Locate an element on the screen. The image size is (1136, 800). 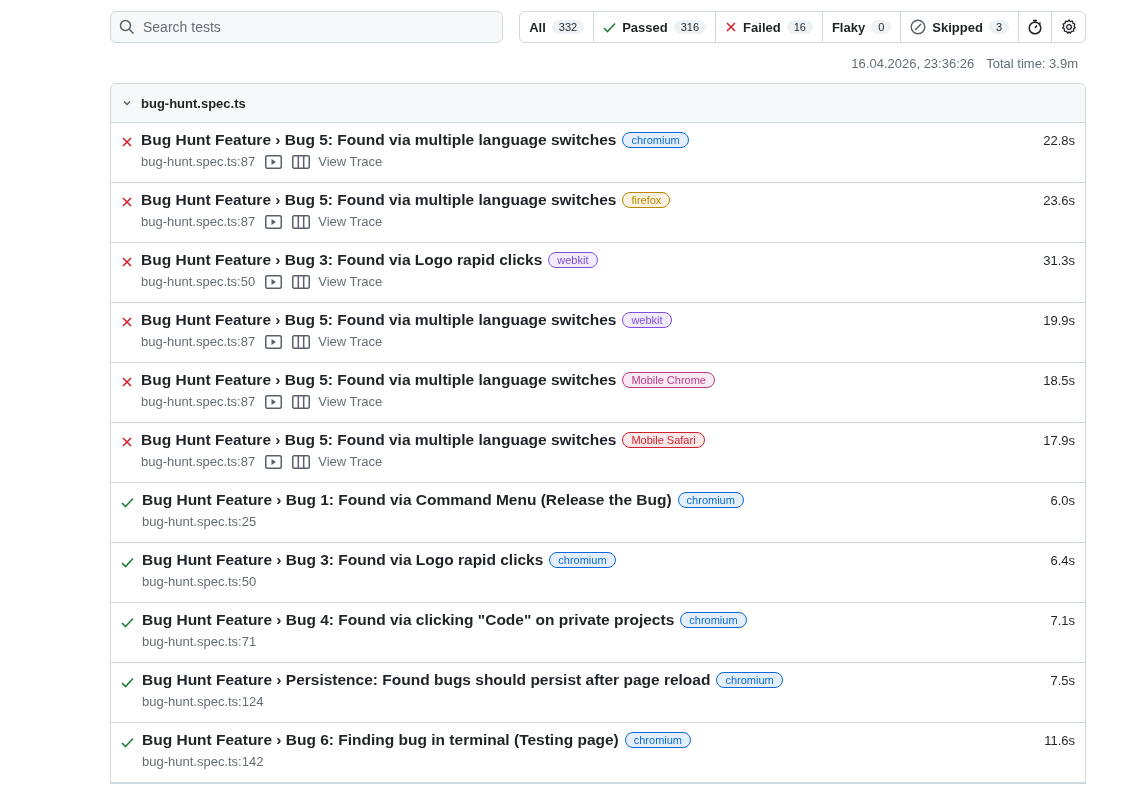
test-title: Bug Hunt Feature › Bug 6: Finding bug in terminal (Testing page) is located at coordinates (380, 740).